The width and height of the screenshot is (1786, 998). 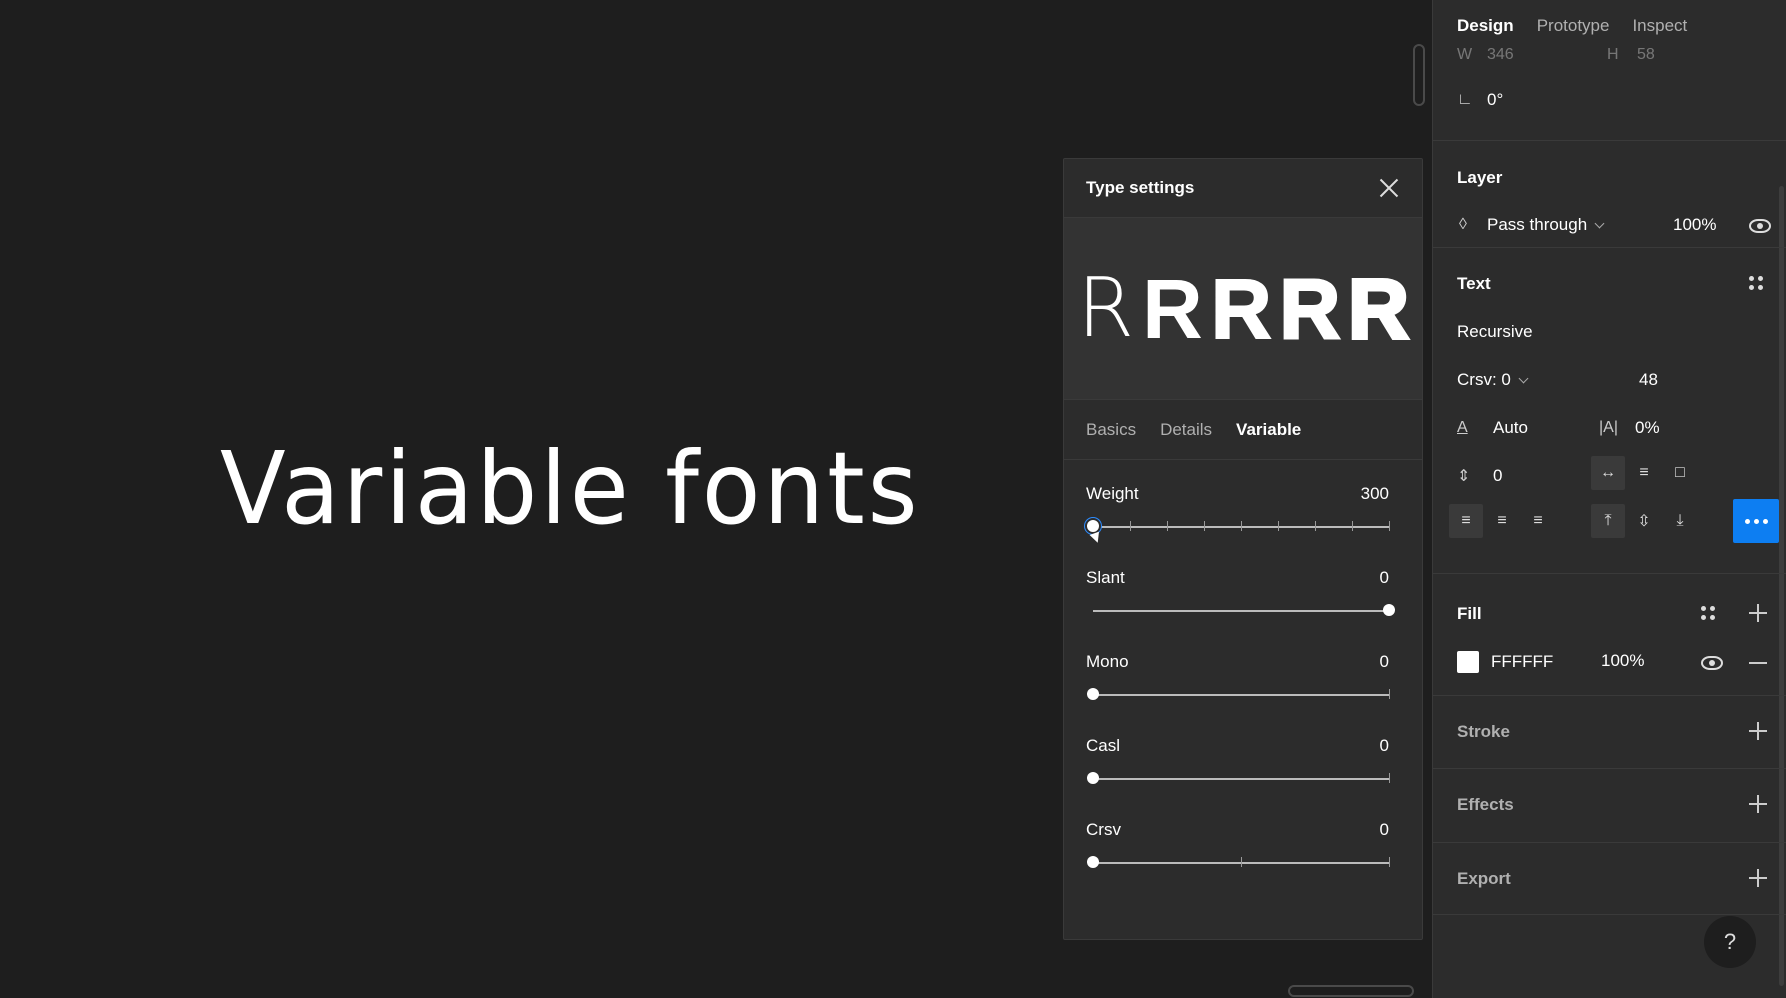 I want to click on align-left-icon: ≡, so click(x=1466, y=521).